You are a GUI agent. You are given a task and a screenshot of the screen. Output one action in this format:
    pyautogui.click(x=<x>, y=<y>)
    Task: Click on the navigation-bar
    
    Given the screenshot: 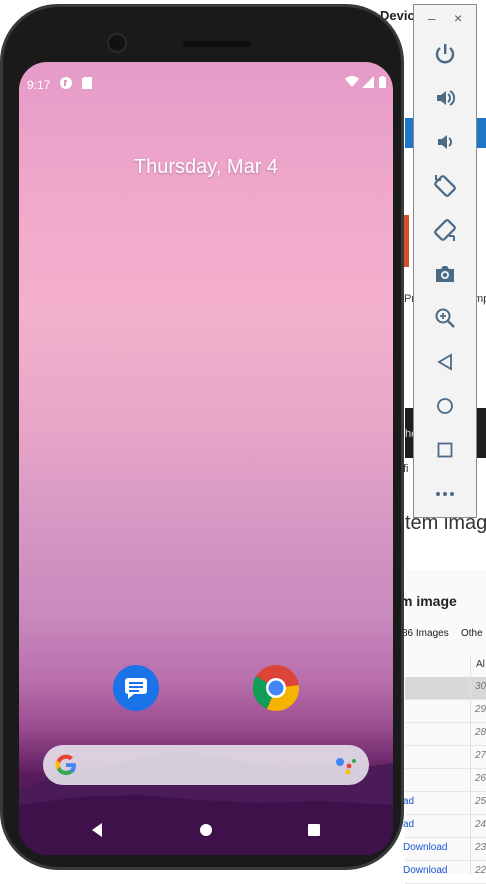 What is the action you would take?
    pyautogui.click(x=206, y=832)
    